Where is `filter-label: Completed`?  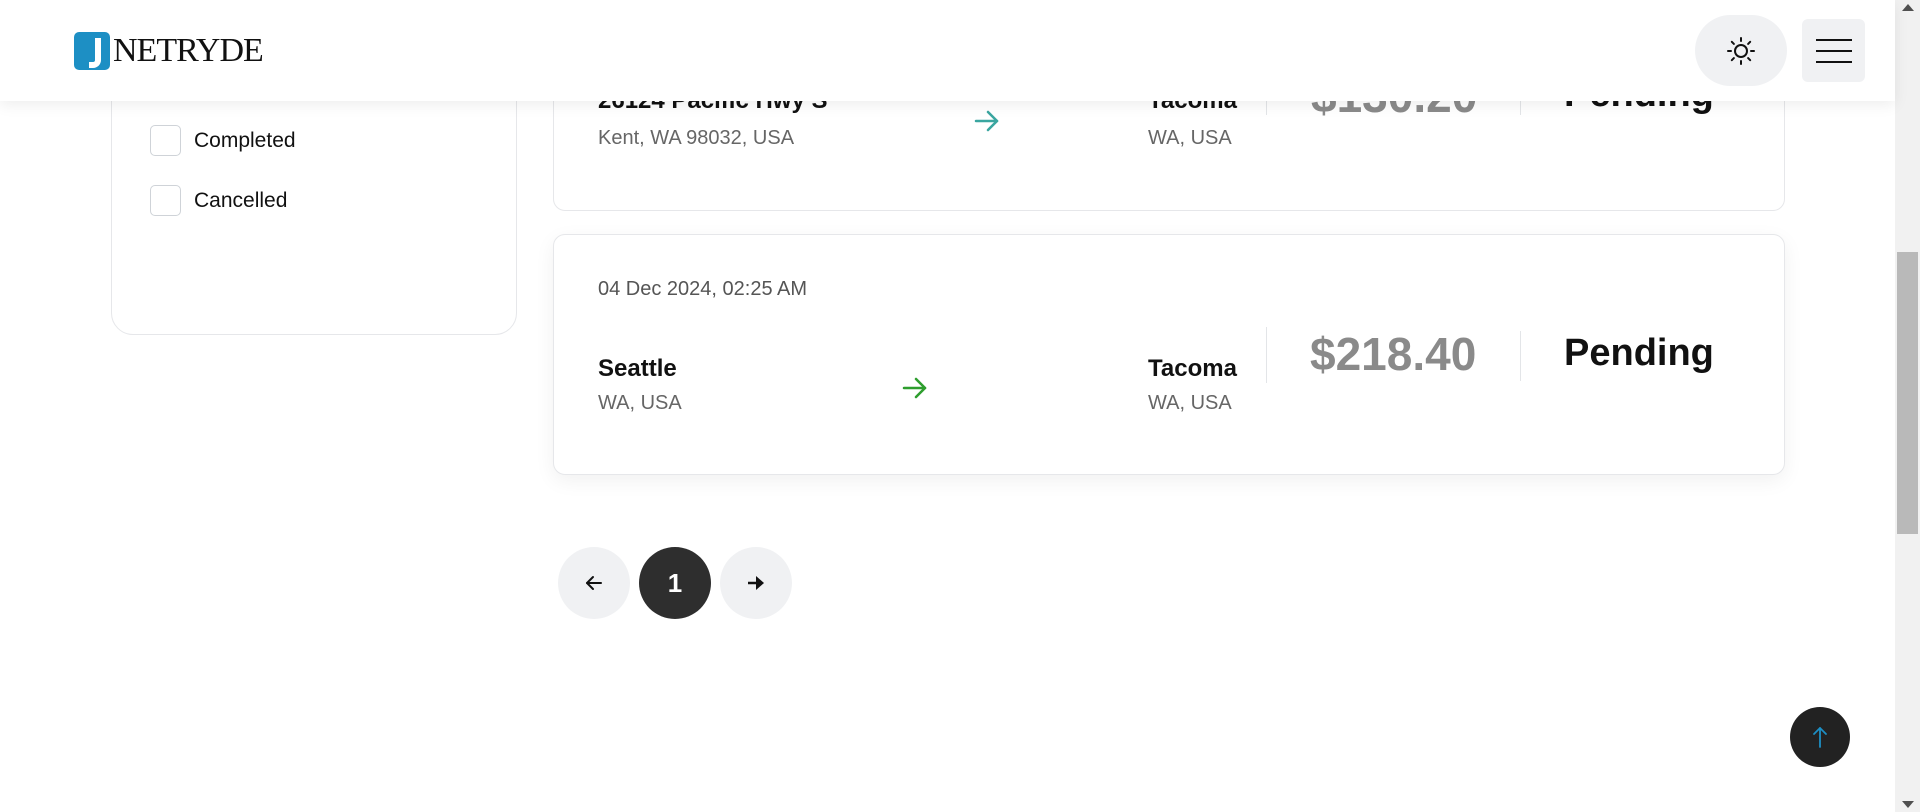 filter-label: Completed is located at coordinates (245, 140).